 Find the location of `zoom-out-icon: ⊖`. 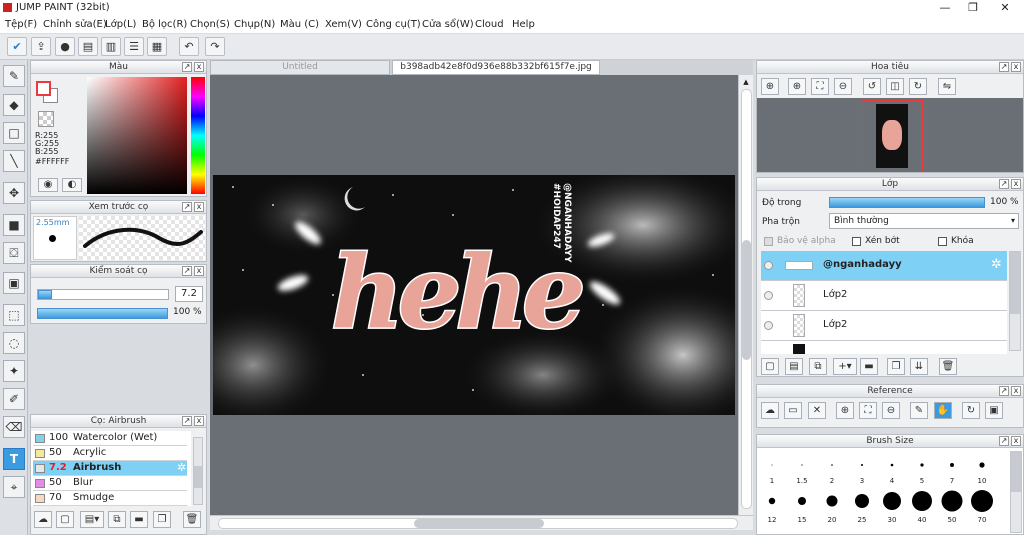

zoom-out-icon: ⊖ is located at coordinates (843, 86).